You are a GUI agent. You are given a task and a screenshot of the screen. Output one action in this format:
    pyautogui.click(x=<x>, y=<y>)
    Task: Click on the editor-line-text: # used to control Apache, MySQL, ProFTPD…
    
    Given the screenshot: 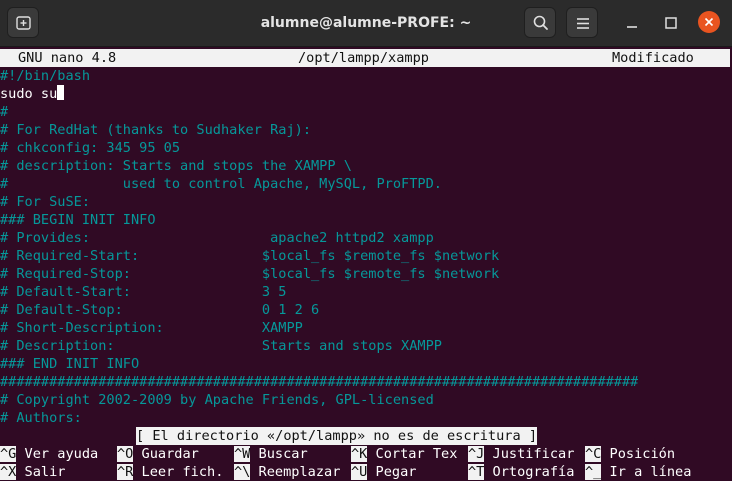 What is the action you would take?
    pyautogui.click(x=221, y=184)
    